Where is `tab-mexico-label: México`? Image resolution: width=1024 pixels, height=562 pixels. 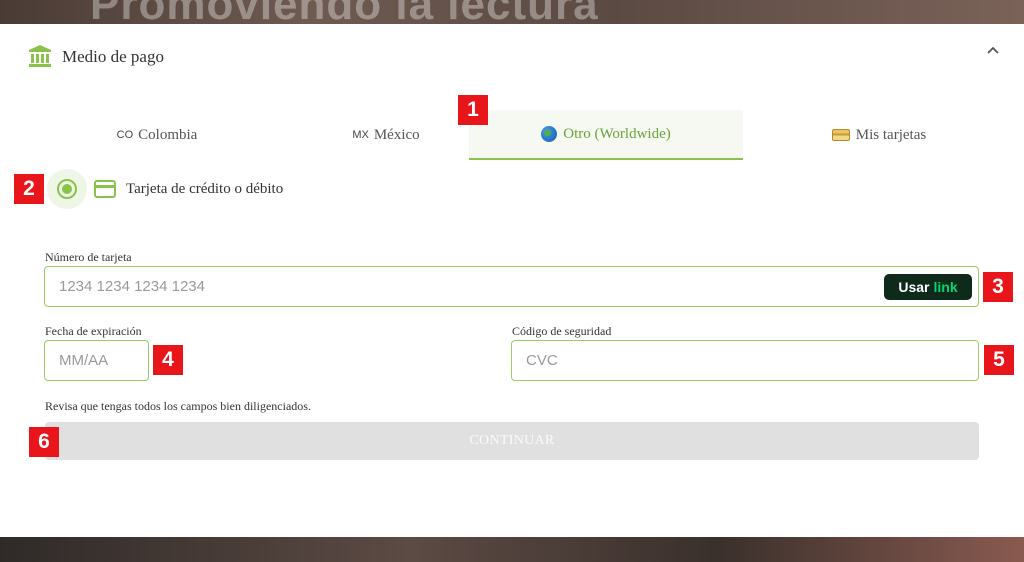
tab-mexico-label: México is located at coordinates (396, 134).